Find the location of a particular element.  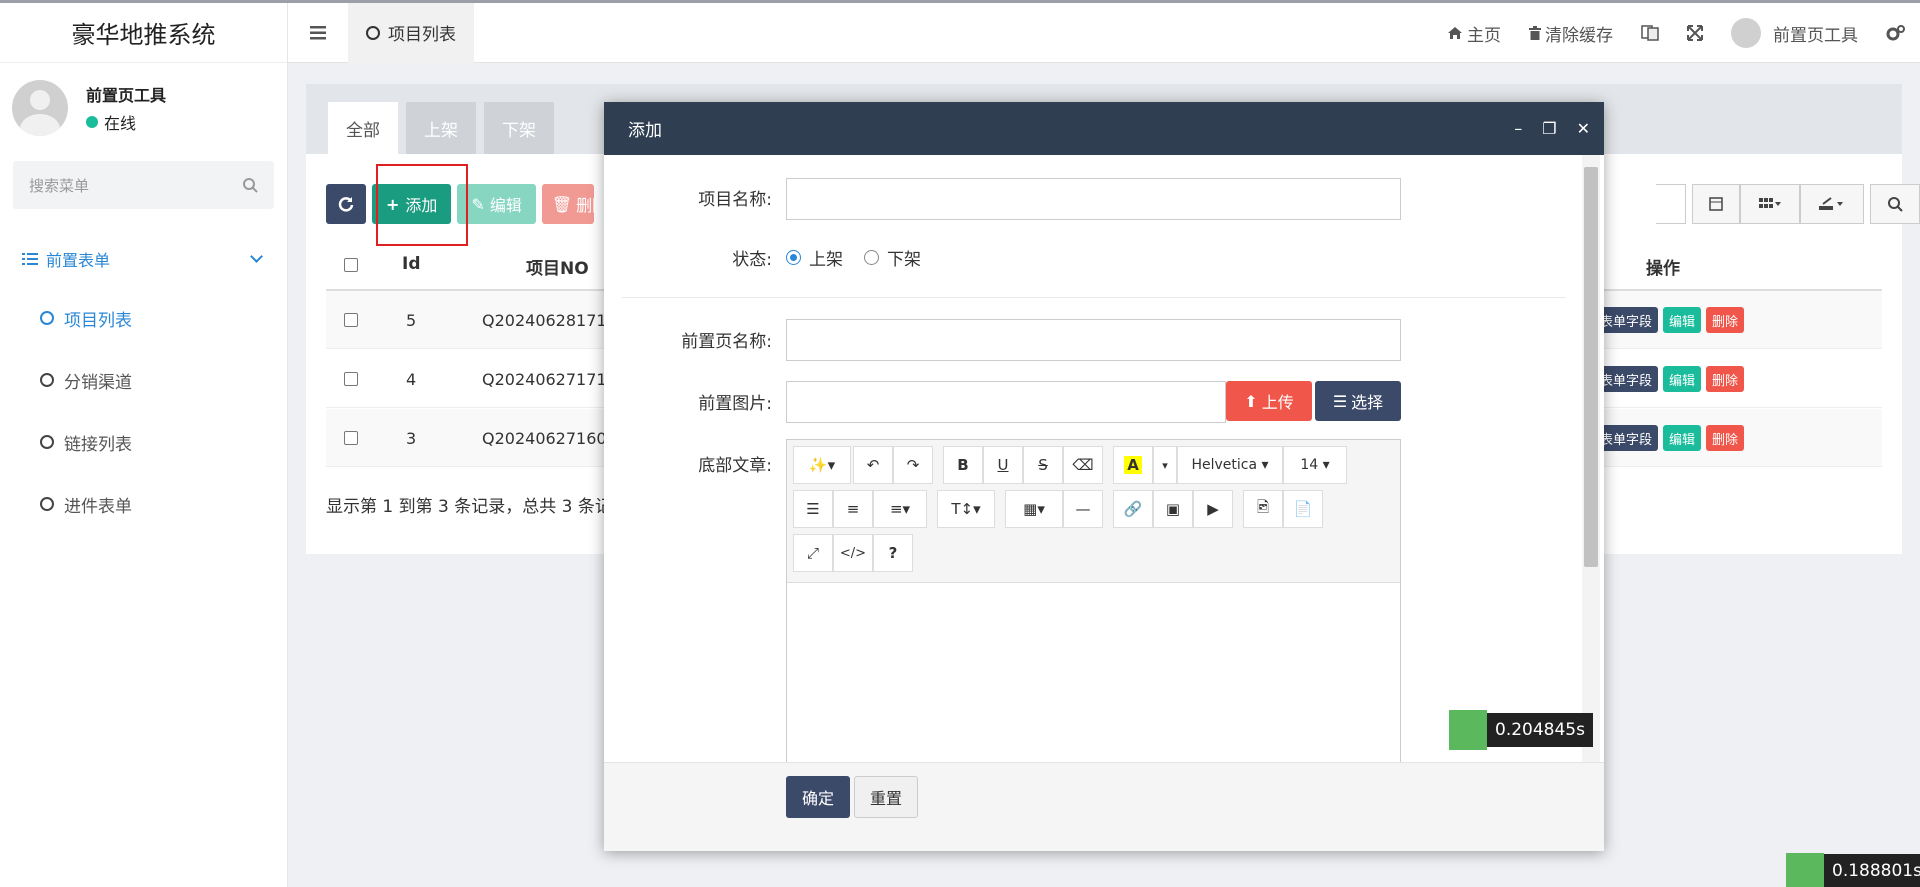

dialog-scrollbar is located at coordinates (1591, 458).